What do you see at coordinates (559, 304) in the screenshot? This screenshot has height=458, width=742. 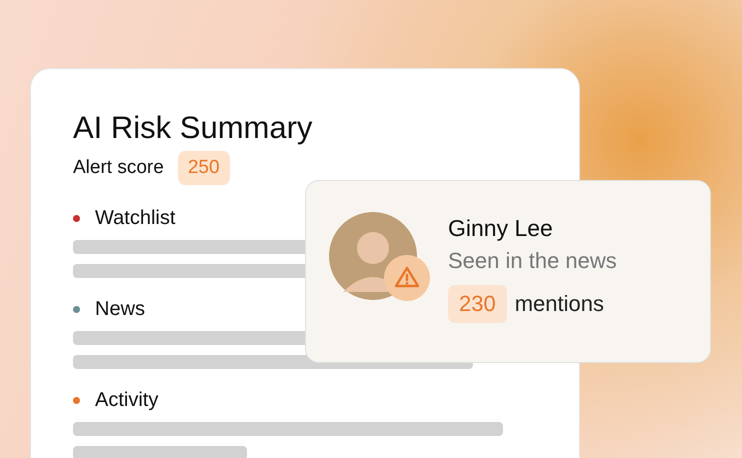 I see `mentions-label: mentions` at bounding box center [559, 304].